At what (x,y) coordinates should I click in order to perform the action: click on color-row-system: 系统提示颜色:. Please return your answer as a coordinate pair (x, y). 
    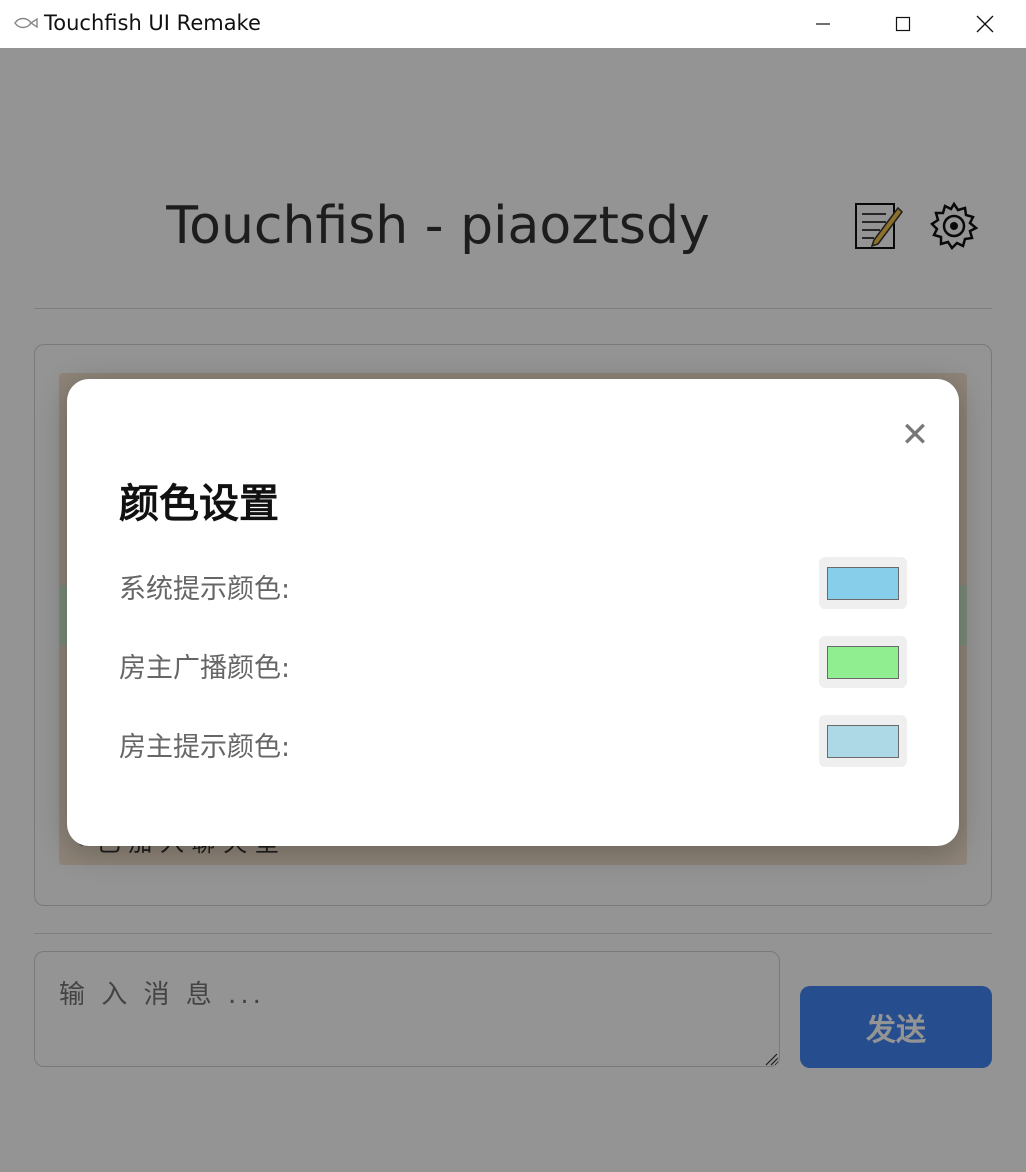
    Looking at the image, I should click on (513, 583).